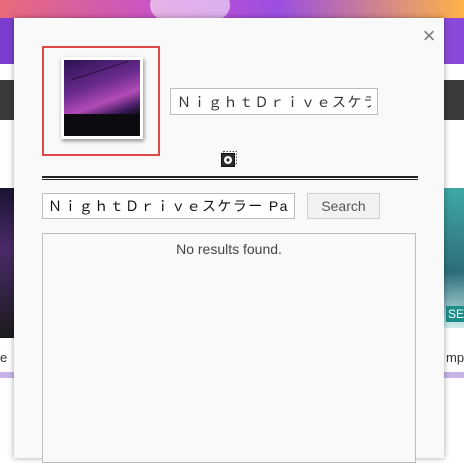 The height and width of the screenshot is (463, 464). What do you see at coordinates (102, 125) in the screenshot?
I see `album-art-ground` at bounding box center [102, 125].